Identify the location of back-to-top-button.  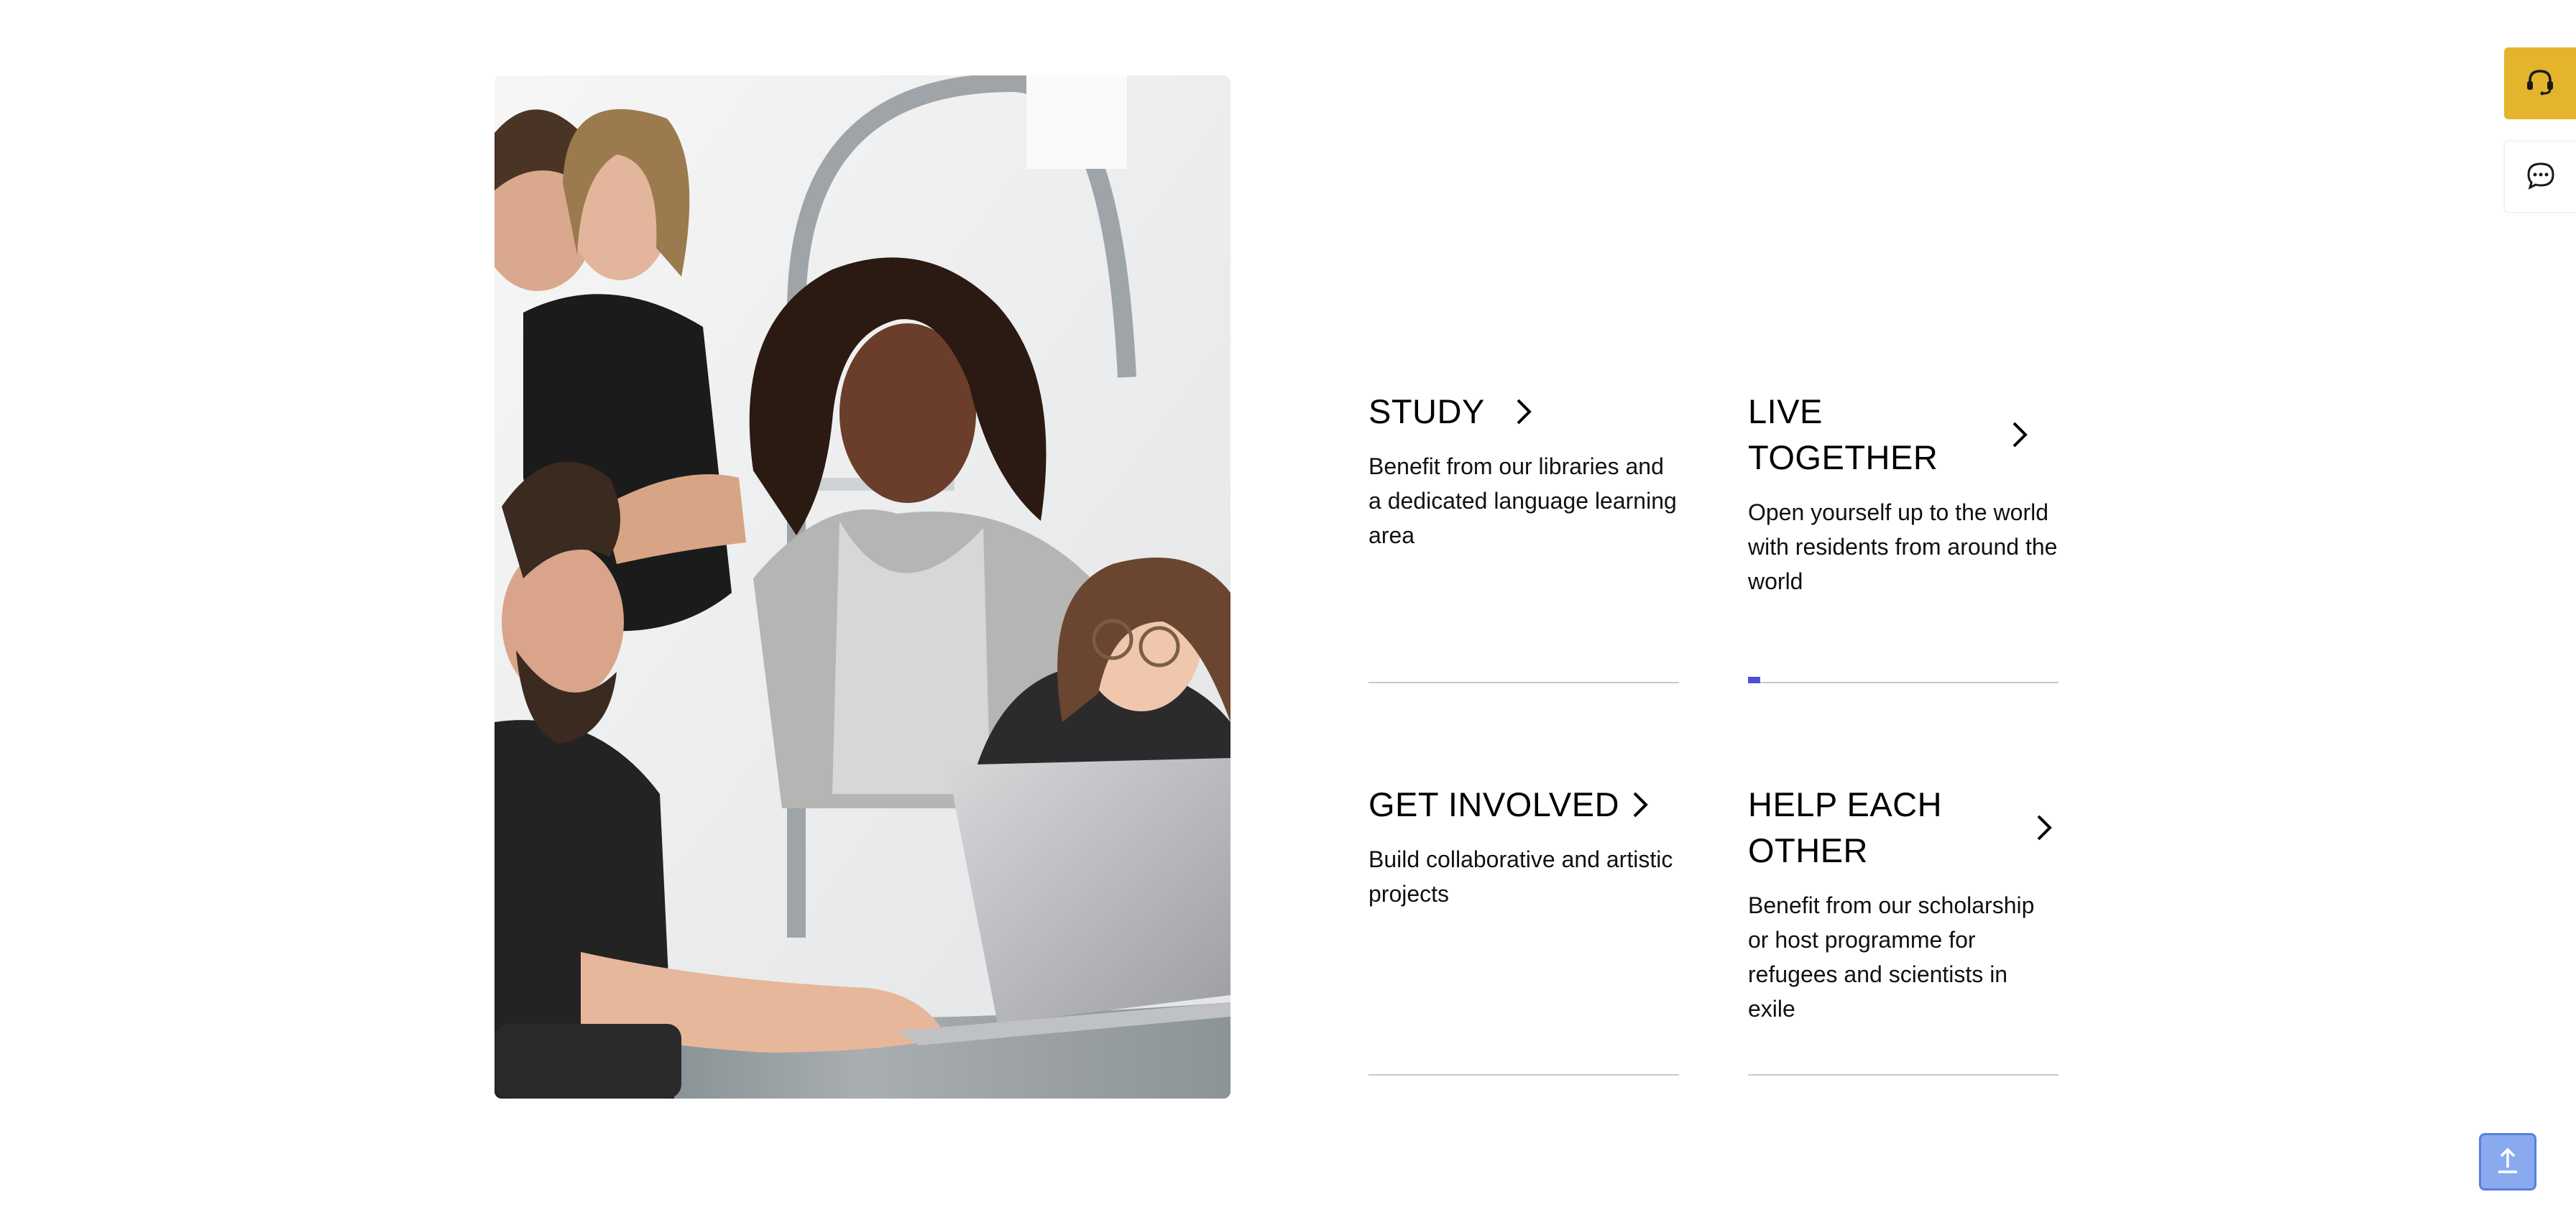
(2507, 1162).